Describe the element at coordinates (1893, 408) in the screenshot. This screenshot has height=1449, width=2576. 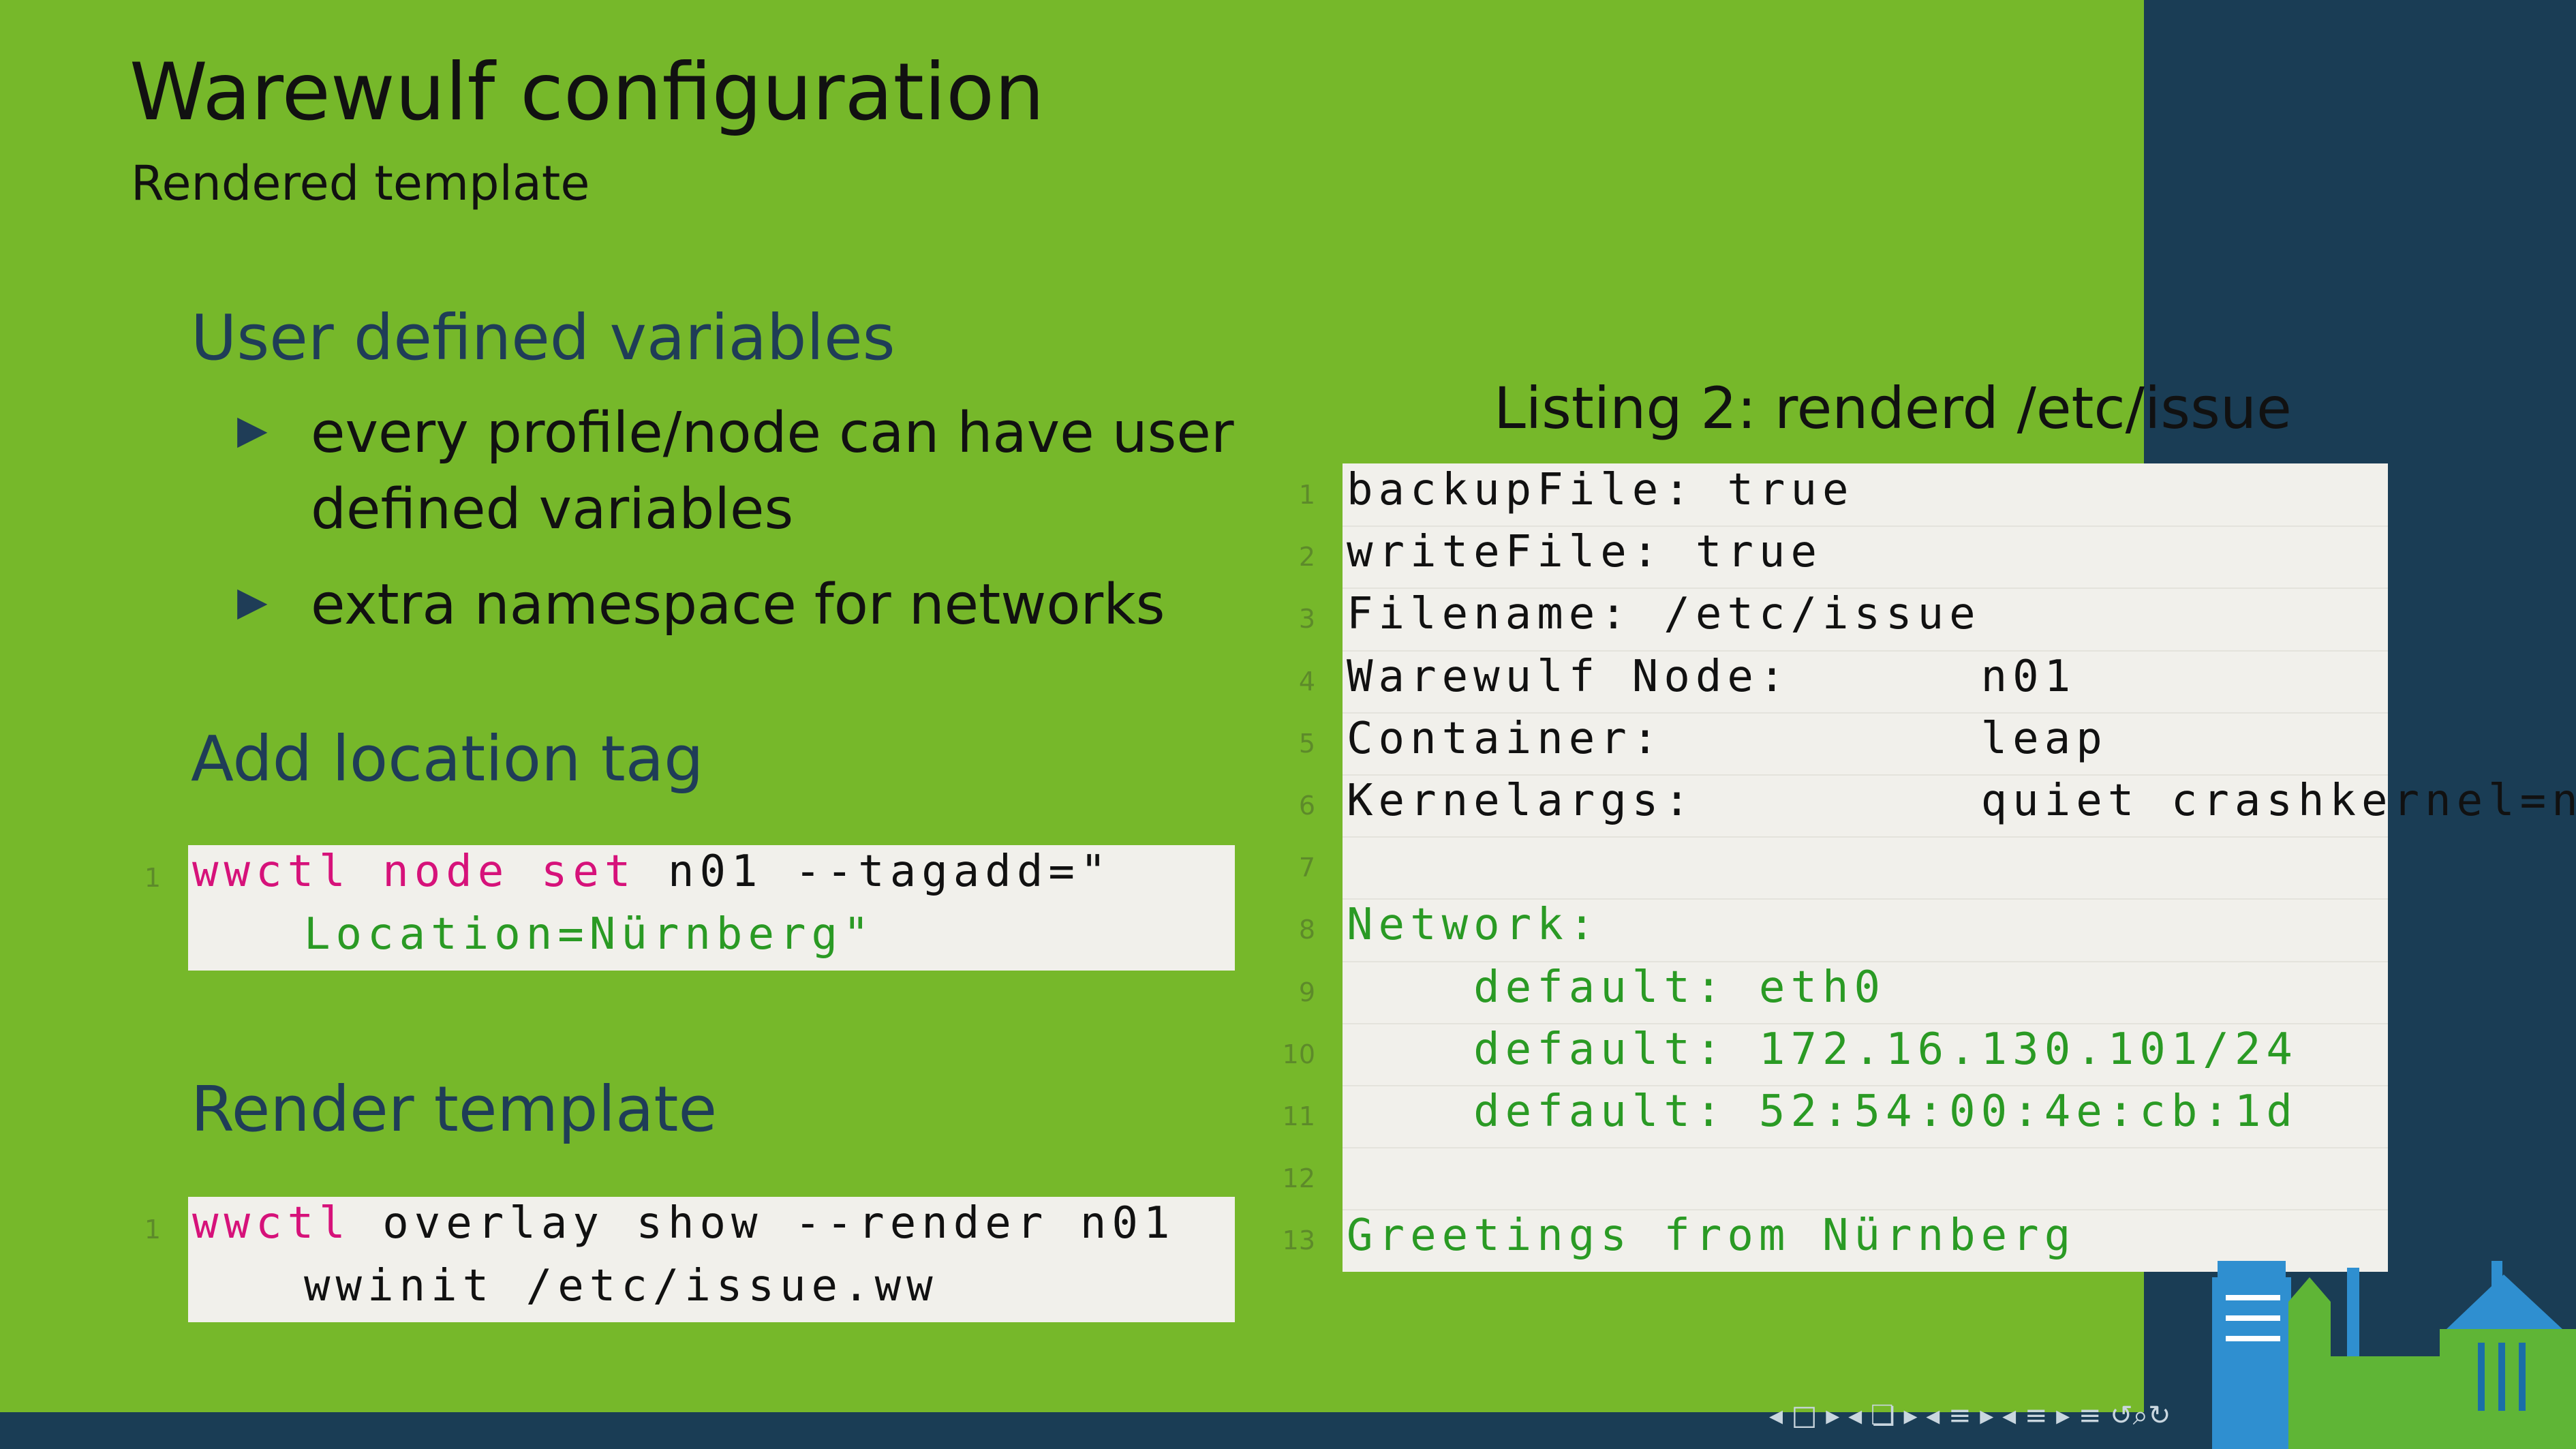
I see `listing-caption: Listing 2: renderd /etc/issue` at that location.